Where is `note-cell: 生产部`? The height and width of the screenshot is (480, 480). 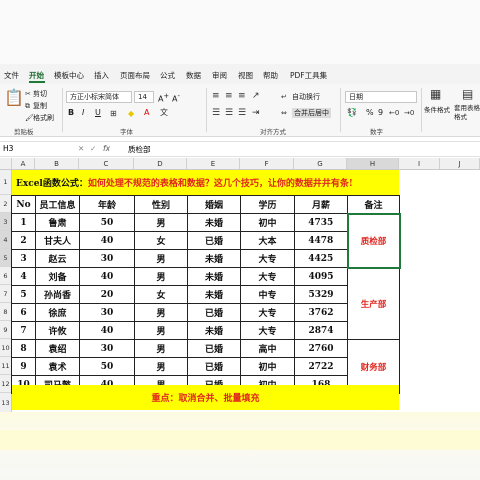 note-cell: 生产部 is located at coordinates (373, 303).